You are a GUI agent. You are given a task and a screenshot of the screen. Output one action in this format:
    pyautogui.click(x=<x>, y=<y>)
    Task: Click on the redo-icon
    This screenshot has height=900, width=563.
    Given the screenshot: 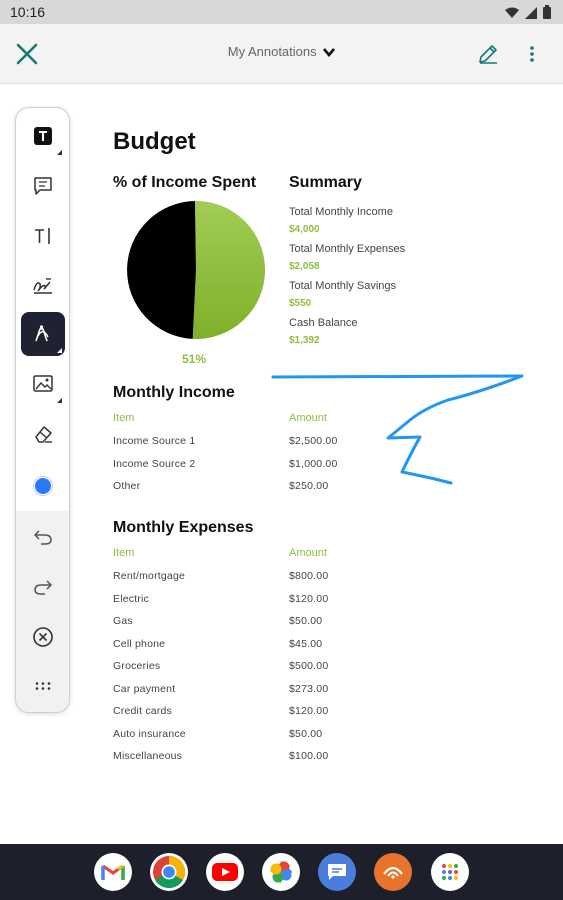 What is the action you would take?
    pyautogui.click(x=43, y=587)
    